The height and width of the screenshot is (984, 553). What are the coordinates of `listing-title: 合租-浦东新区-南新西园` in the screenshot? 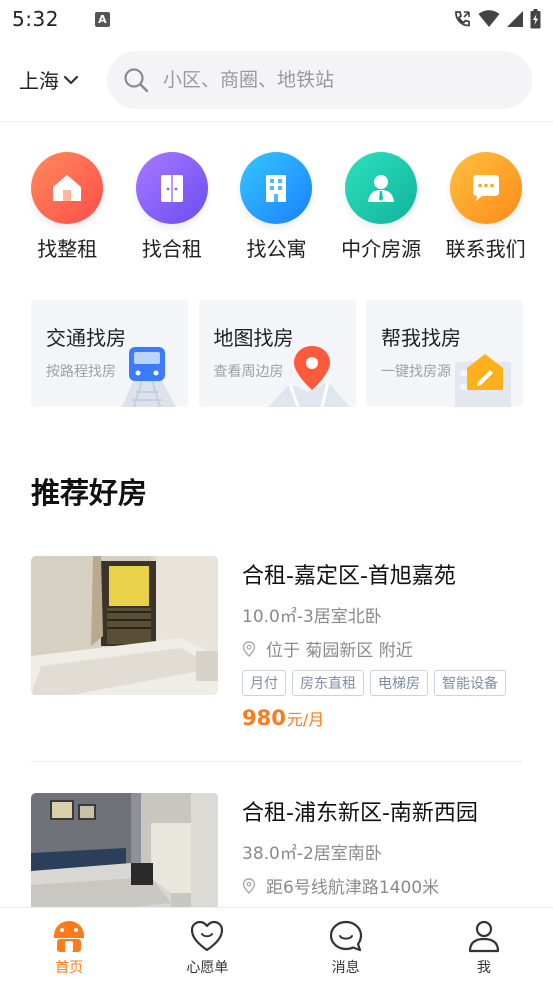 It's located at (360, 813).